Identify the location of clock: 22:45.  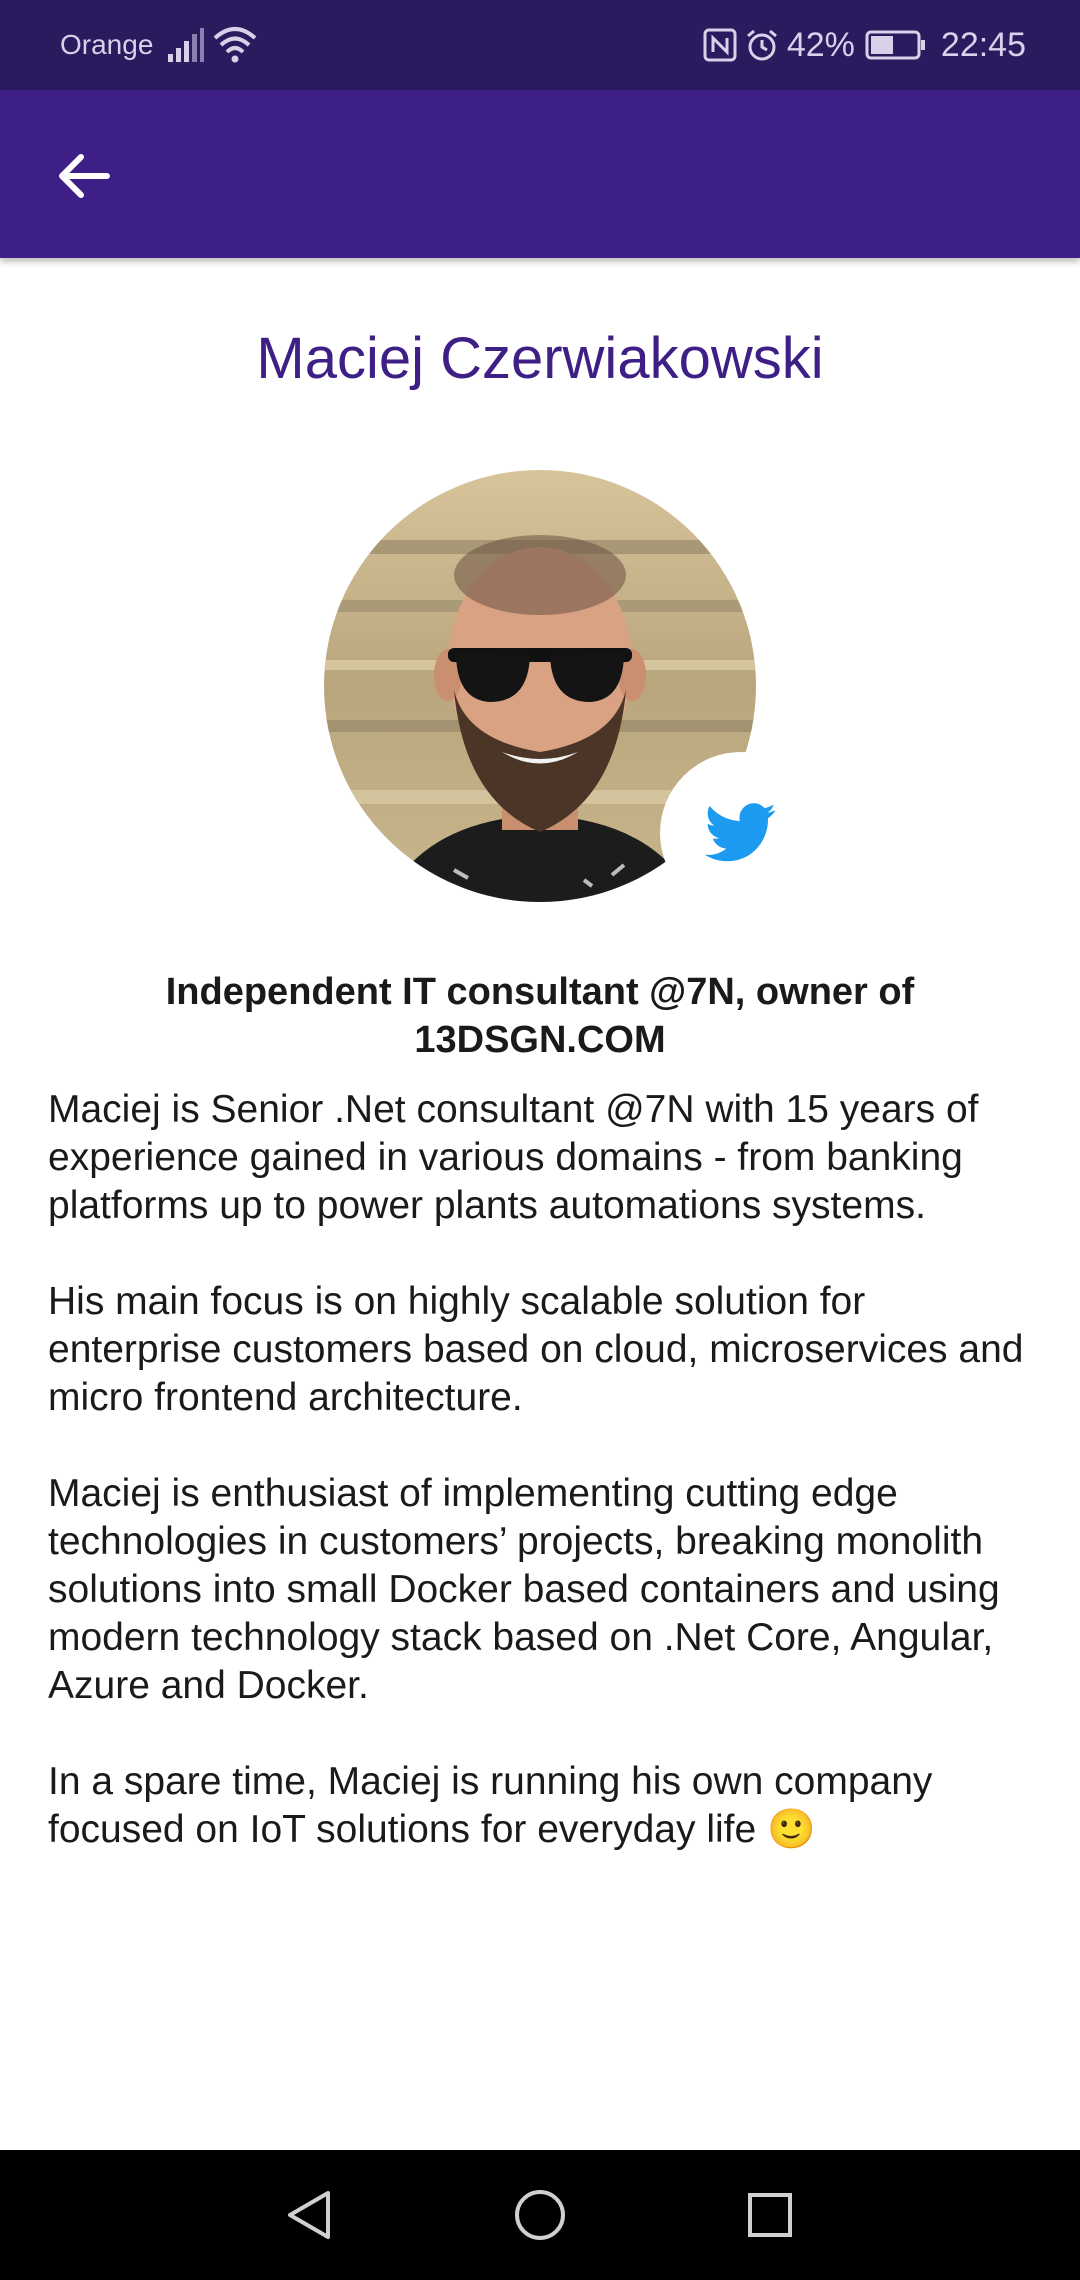
(983, 44).